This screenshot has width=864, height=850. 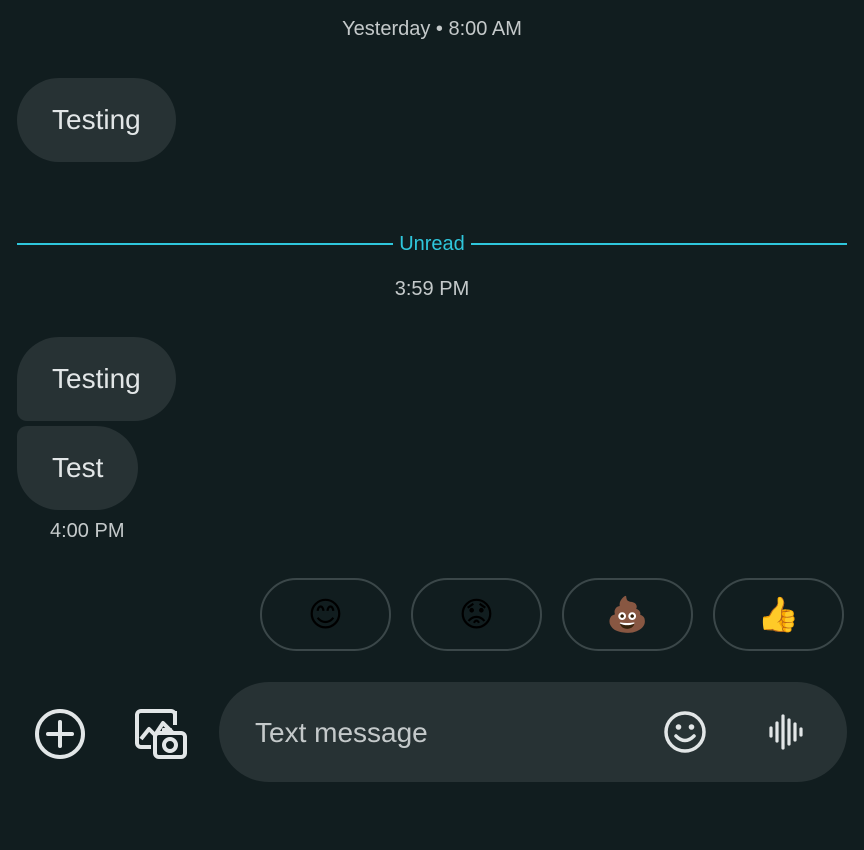 I want to click on reaction-chip-smile: 😊, so click(x=325, y=614).